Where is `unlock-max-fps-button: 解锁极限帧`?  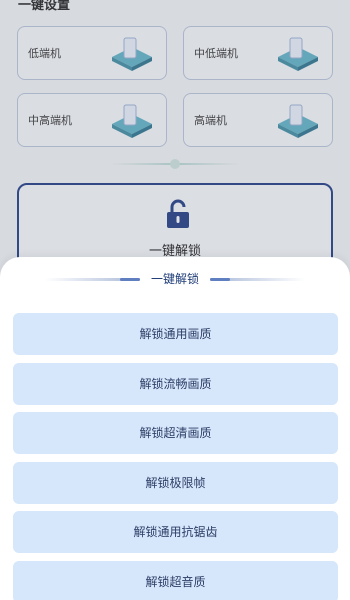 unlock-max-fps-button: 解锁极限帧 is located at coordinates (175, 482).